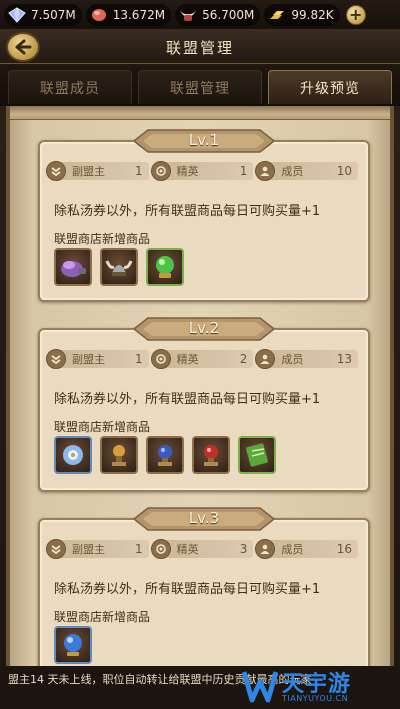 This screenshot has height=709, width=400. I want to click on add-currency-button: +, so click(355, 14).